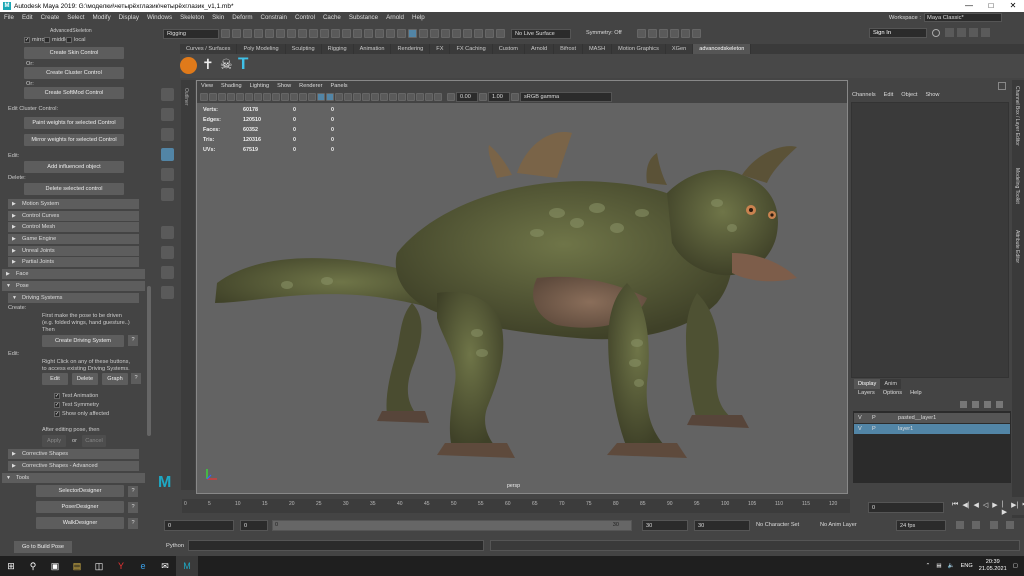 The image size is (1024, 576). What do you see at coordinates (209, 49) in the screenshot?
I see `shelf-tab-curves: Curves / Surfaces` at bounding box center [209, 49].